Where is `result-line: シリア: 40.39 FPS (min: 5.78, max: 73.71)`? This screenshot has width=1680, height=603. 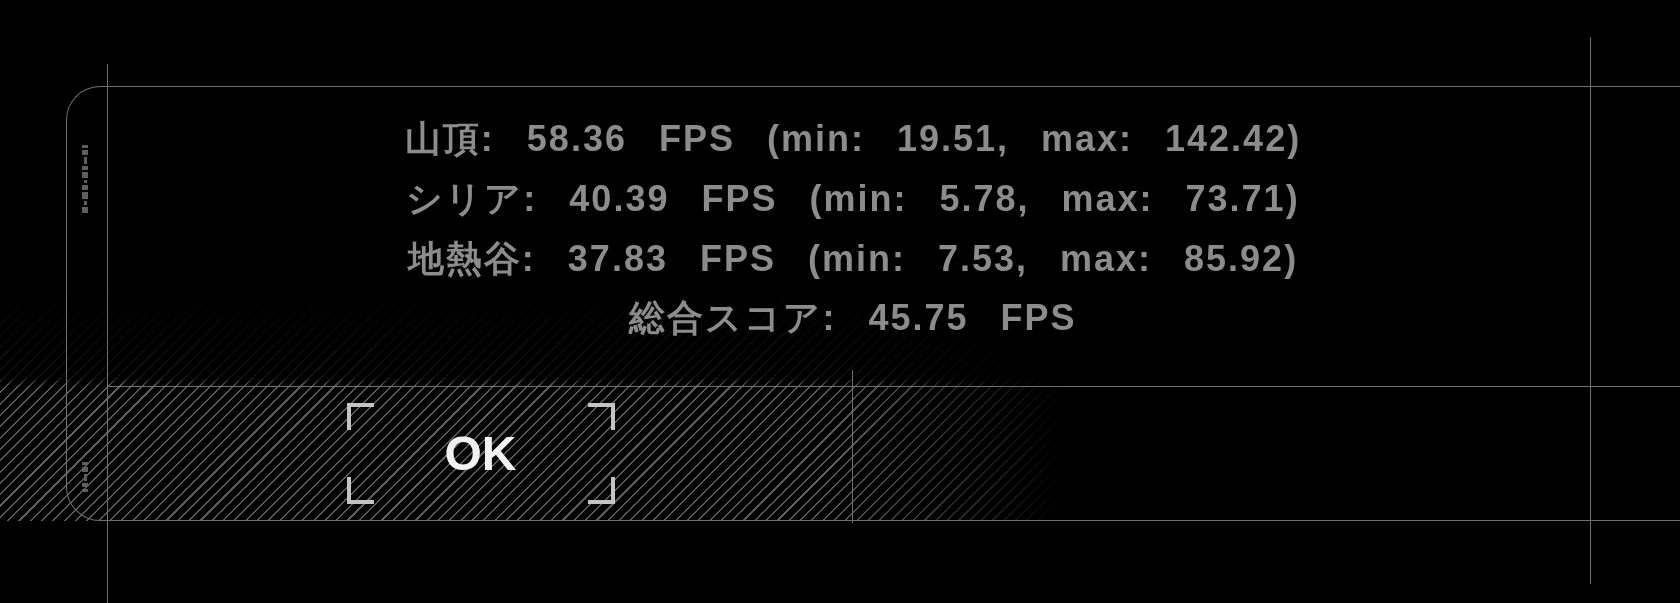 result-line: シリア: 40.39 FPS (min: 5.78, max: 73.71) is located at coordinates (853, 199).